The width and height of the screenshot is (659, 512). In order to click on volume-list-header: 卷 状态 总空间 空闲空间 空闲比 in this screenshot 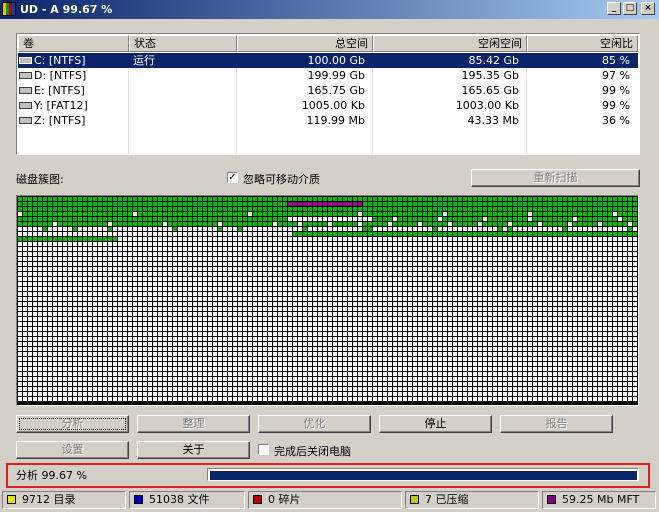, I will do `click(328, 43)`.